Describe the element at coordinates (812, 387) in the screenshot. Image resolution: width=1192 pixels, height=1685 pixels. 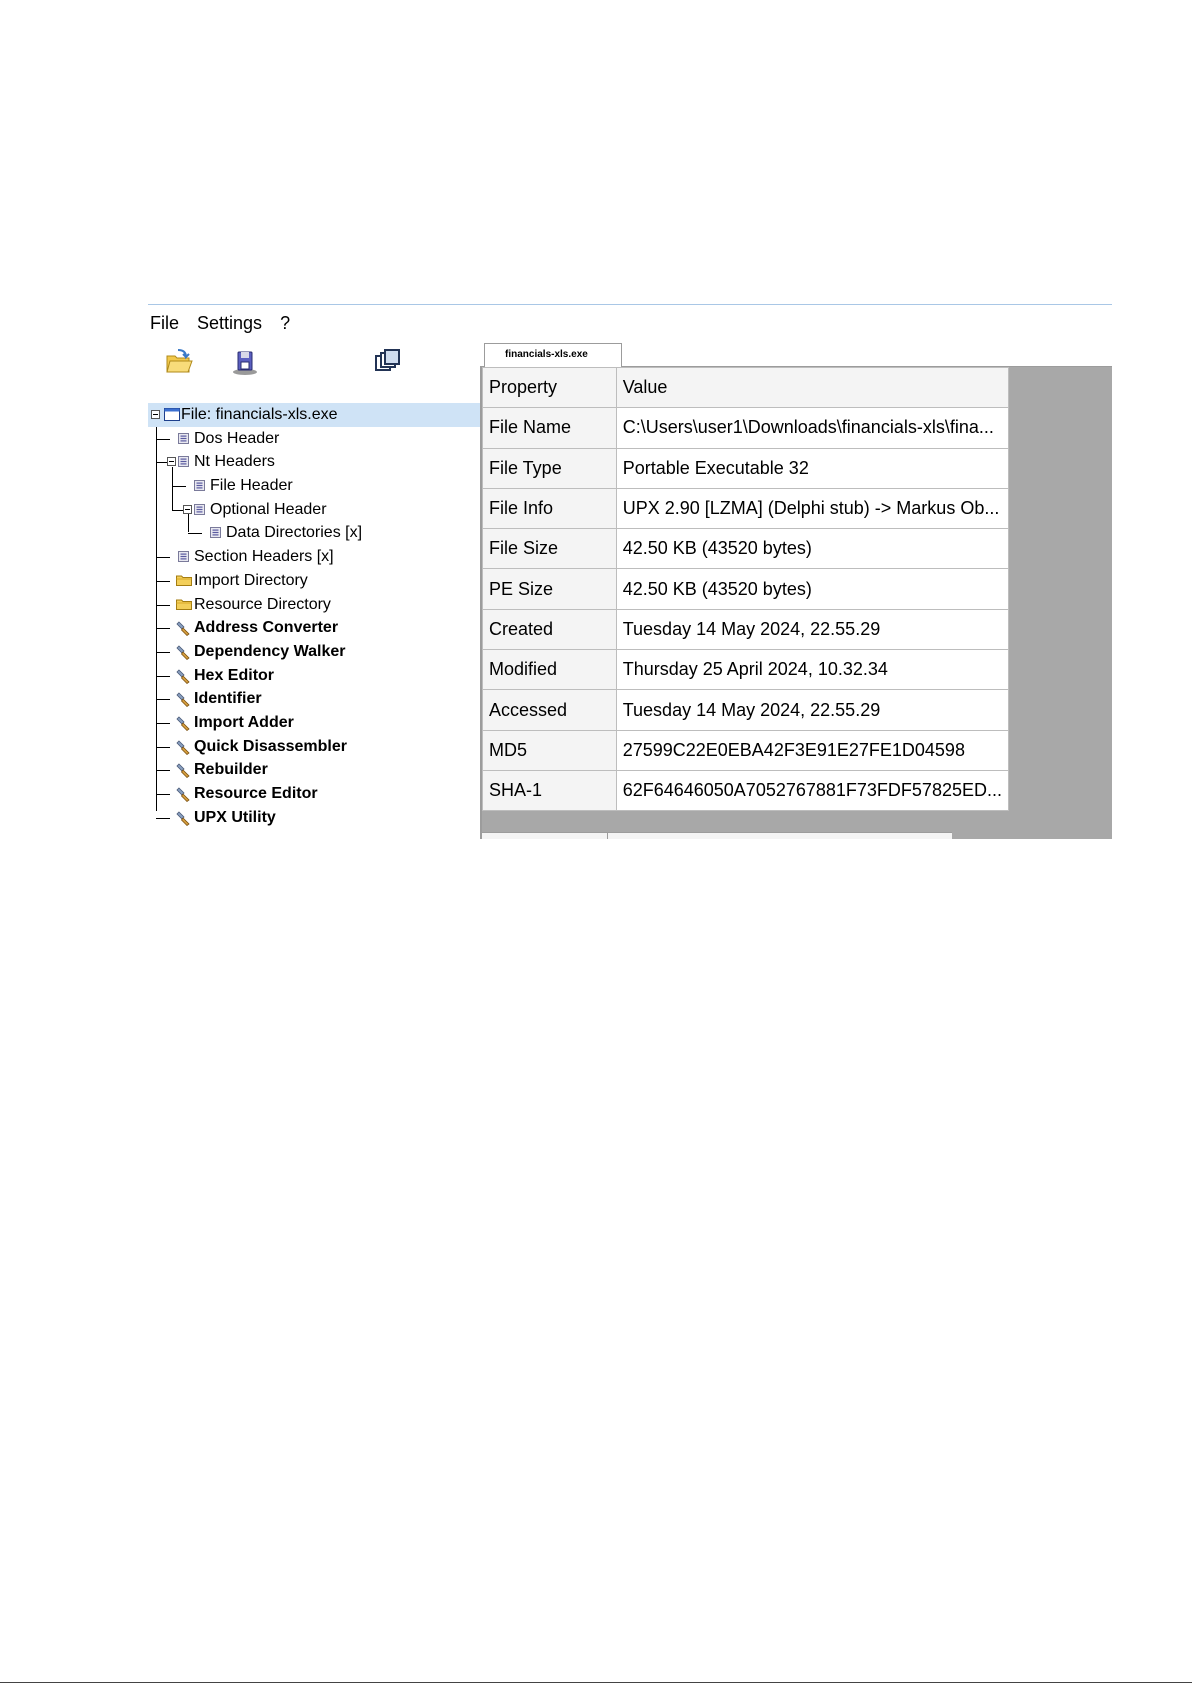
I see `column-header-value: Value` at that location.